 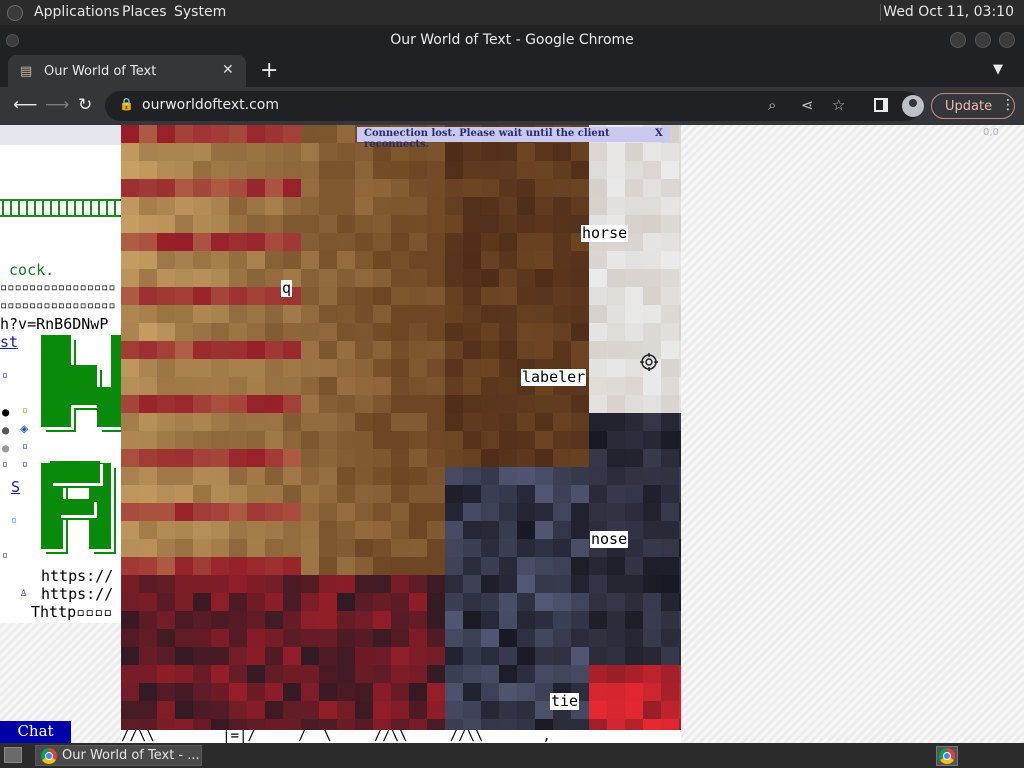 I want to click on kebab-menu-icon: ⋮, so click(x=1008, y=105).